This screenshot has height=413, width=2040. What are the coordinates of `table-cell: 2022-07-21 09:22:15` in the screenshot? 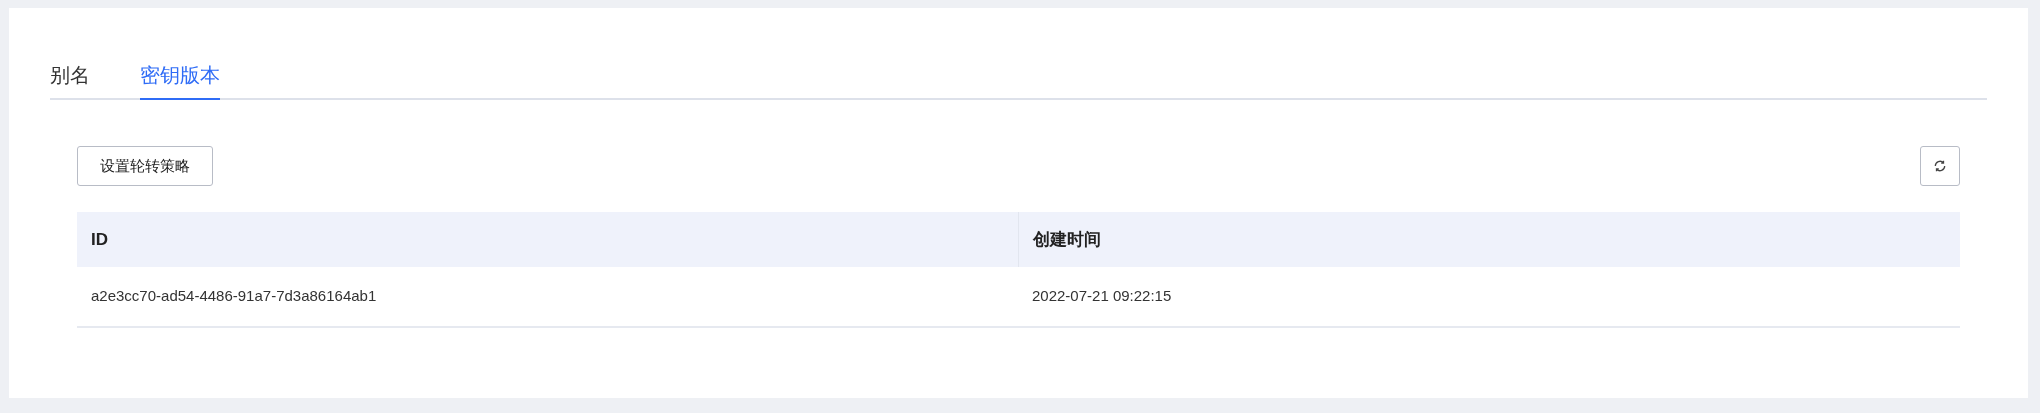 It's located at (1489, 297).